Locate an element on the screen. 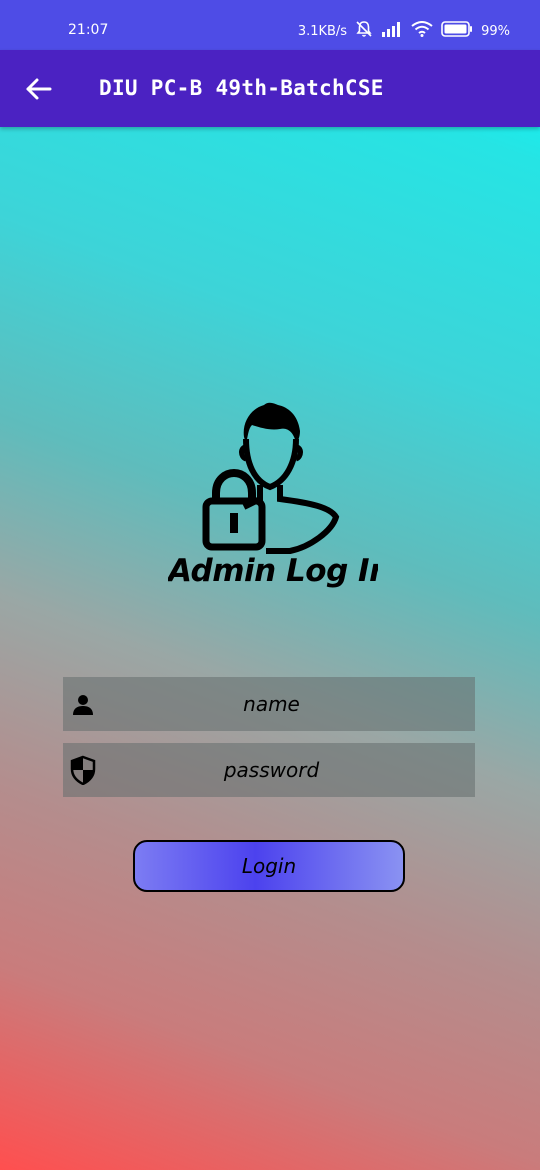 This screenshot has width=540, height=1170. network-speed: 3.1KB/s is located at coordinates (322, 31).